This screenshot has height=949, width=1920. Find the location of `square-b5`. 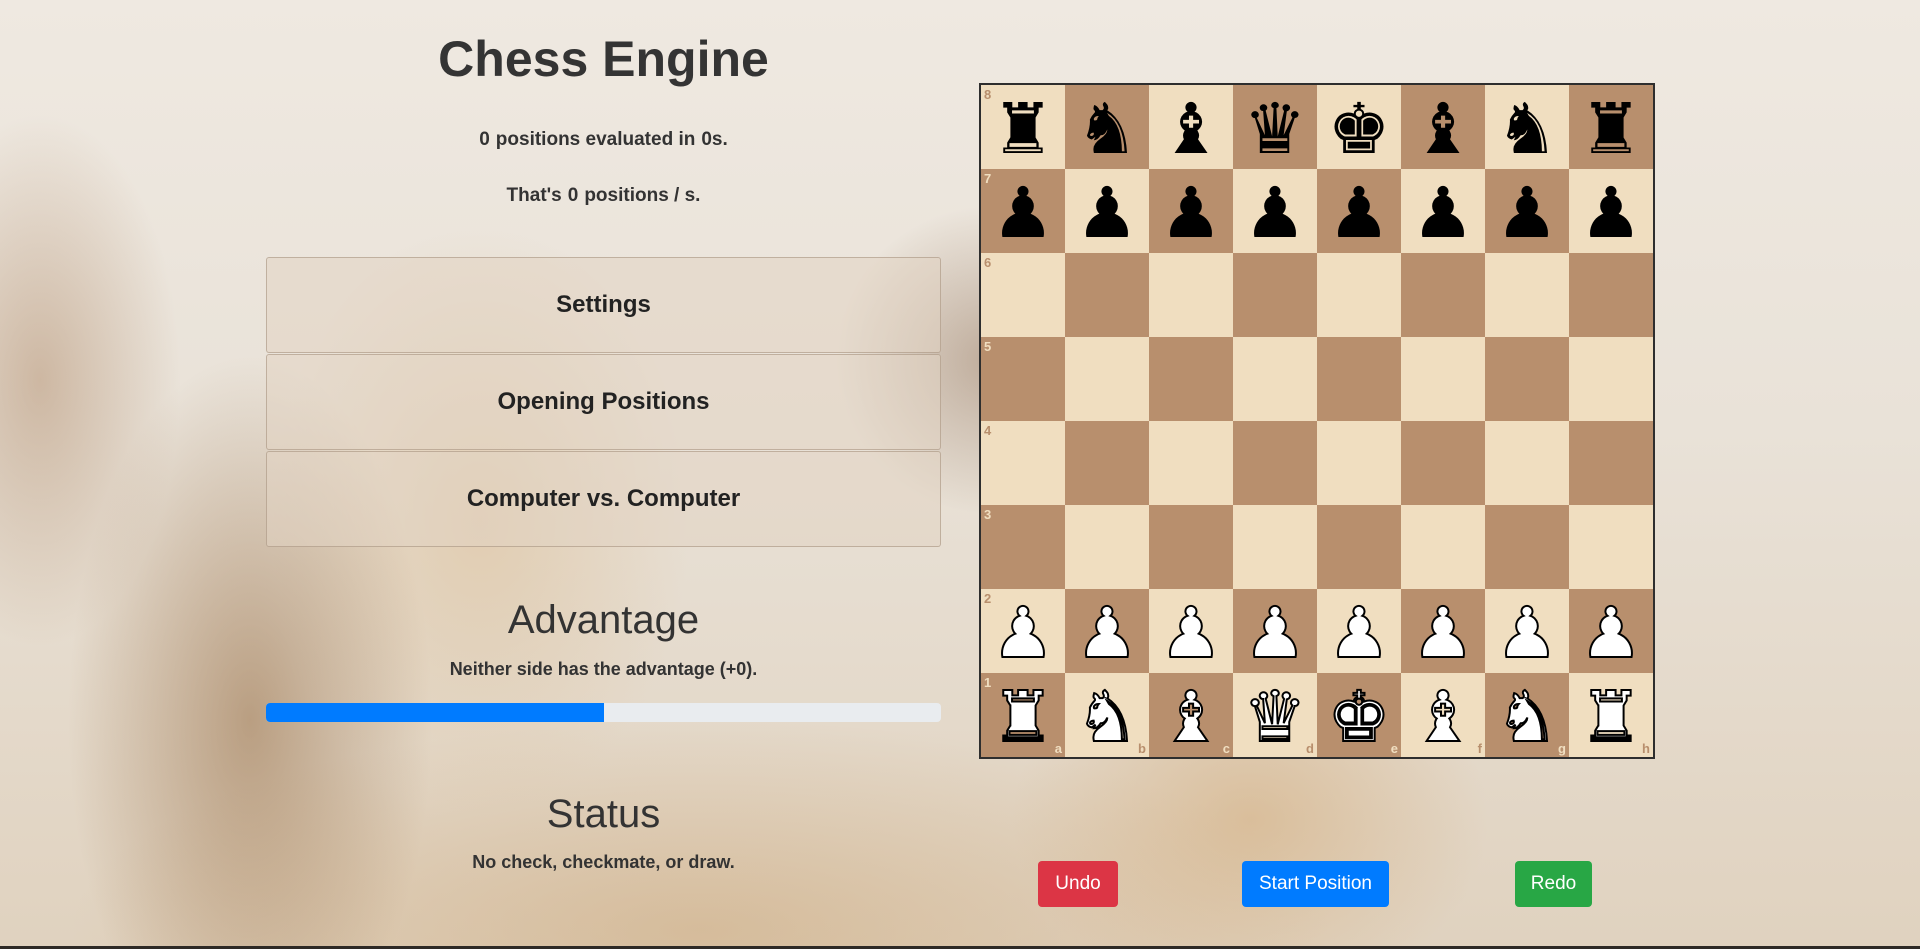

square-b5 is located at coordinates (1107, 379).